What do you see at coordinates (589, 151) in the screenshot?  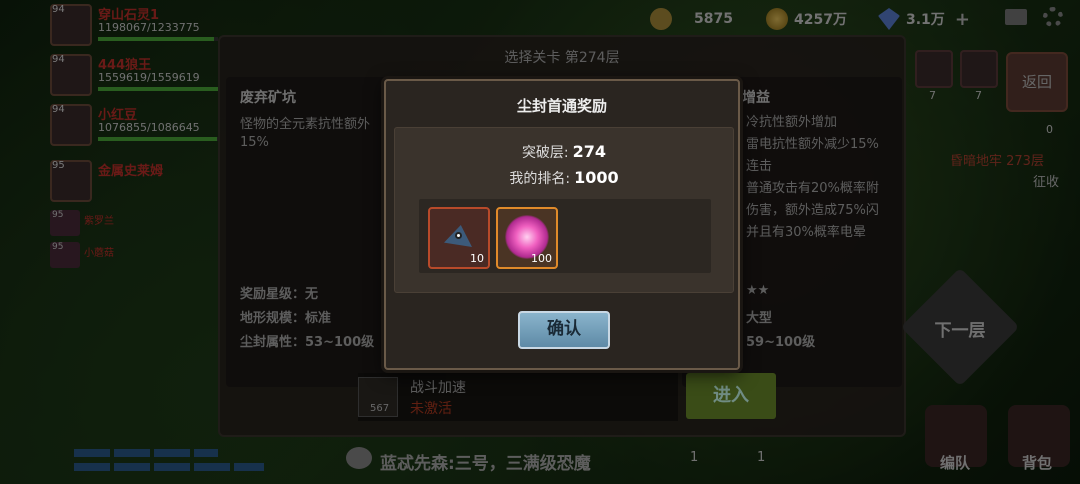 I see `floor-value: 274` at bounding box center [589, 151].